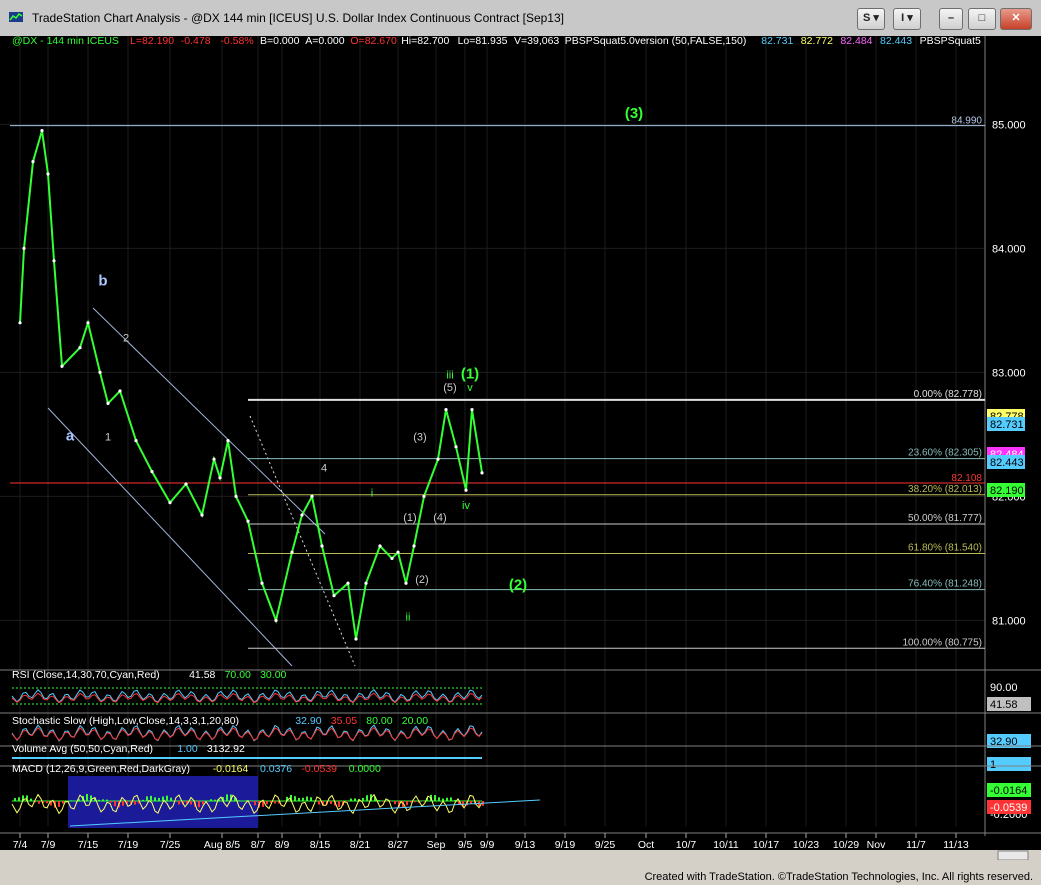 This screenshot has height=885, width=1041. I want to click on x-tick-21: 10/23, so click(806, 845).